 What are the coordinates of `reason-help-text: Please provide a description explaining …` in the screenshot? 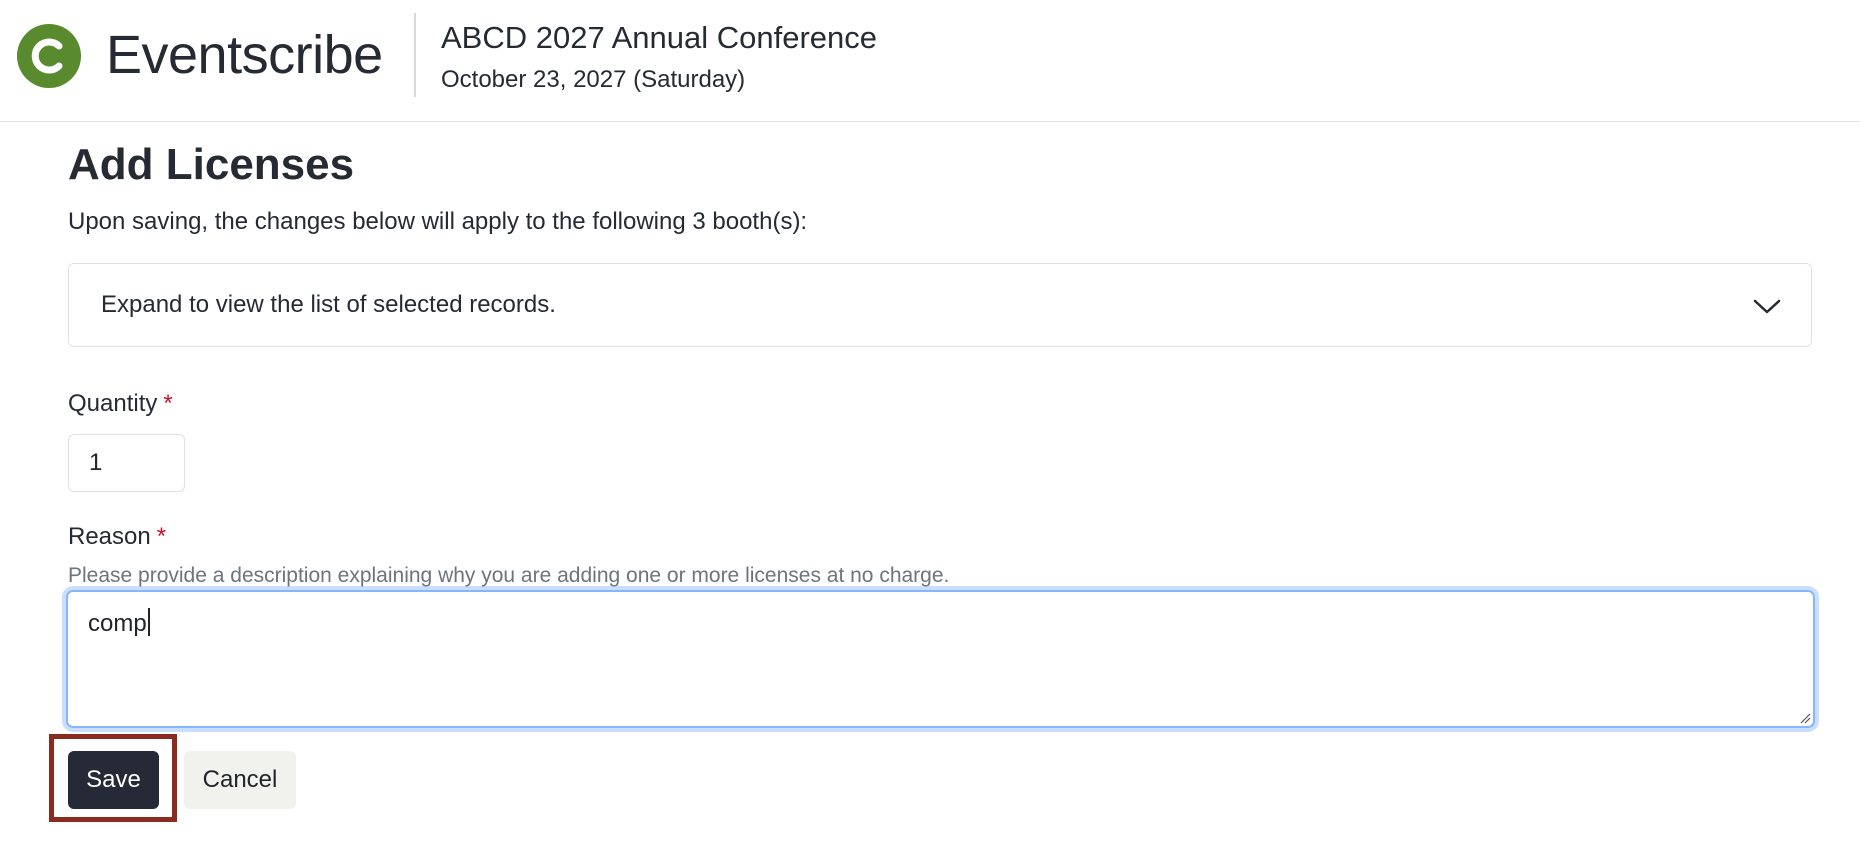 It's located at (509, 575).